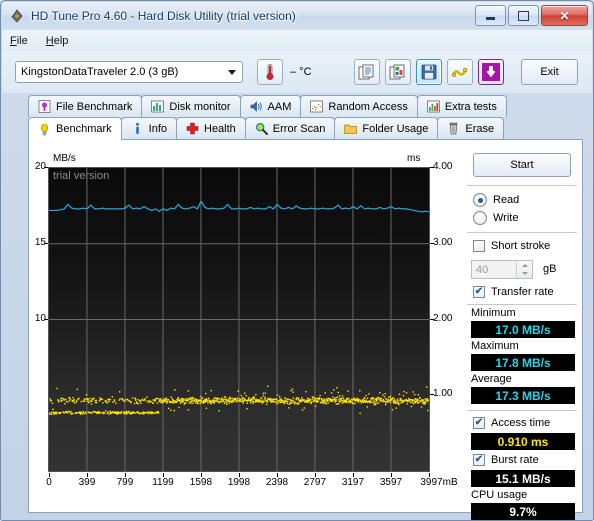 Image resolution: width=594 pixels, height=521 pixels. What do you see at coordinates (148, 128) in the screenshot?
I see `tab-info: Info` at bounding box center [148, 128].